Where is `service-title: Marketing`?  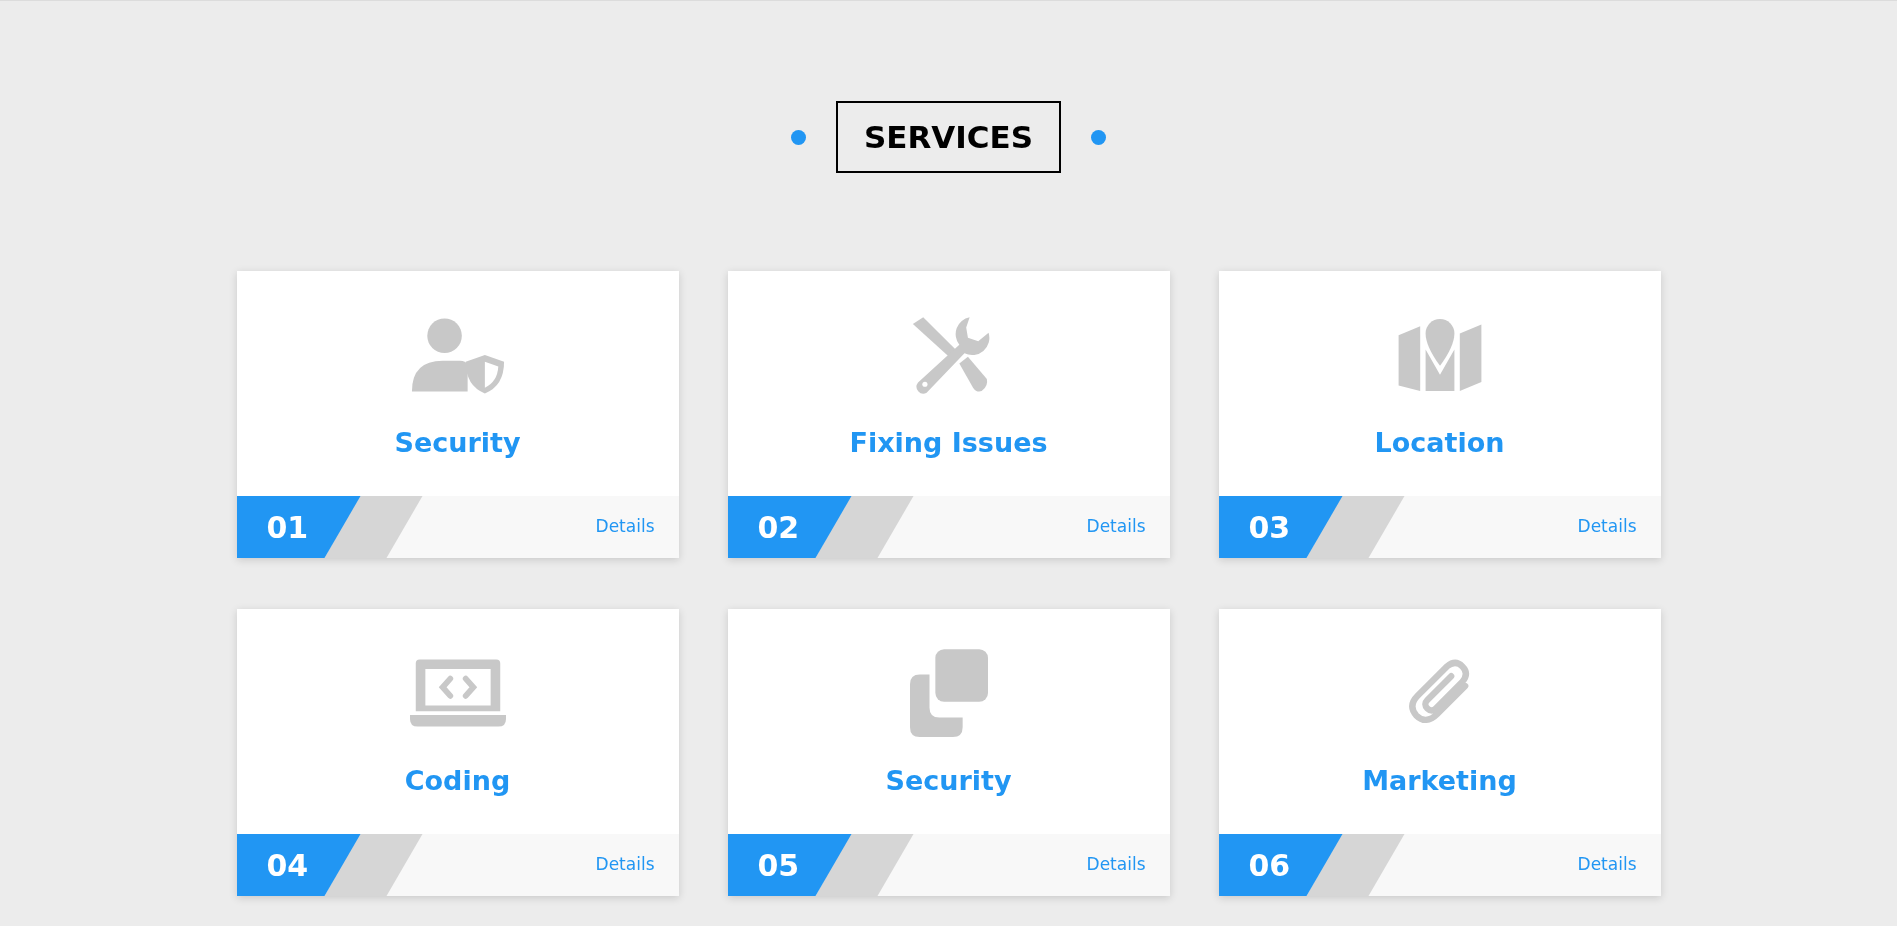
service-title: Marketing is located at coordinates (1439, 781).